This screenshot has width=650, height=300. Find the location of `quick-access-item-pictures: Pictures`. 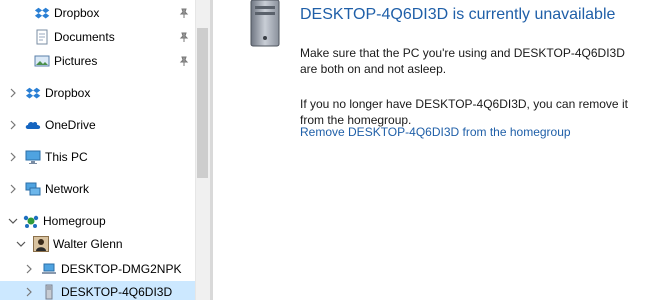

quick-access-item-pictures: Pictures is located at coordinates (97, 61).